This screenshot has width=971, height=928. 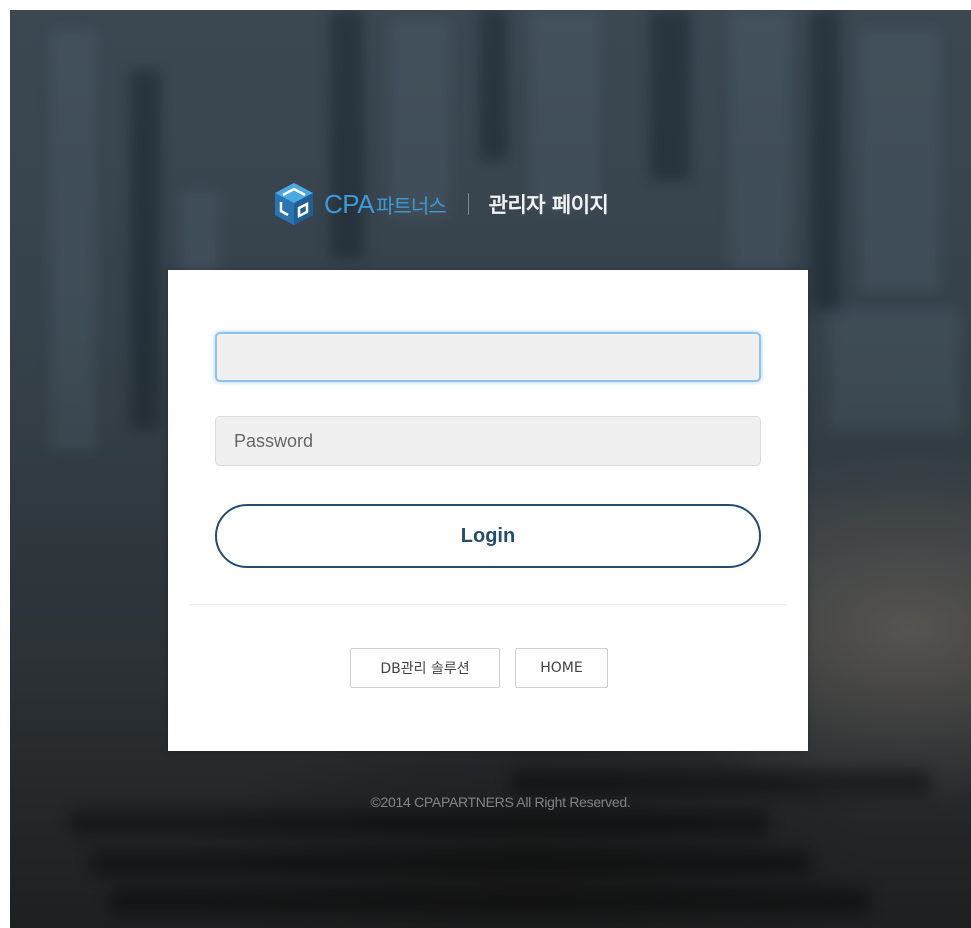 What do you see at coordinates (561, 668) in the screenshot?
I see `home-button: HOME` at bounding box center [561, 668].